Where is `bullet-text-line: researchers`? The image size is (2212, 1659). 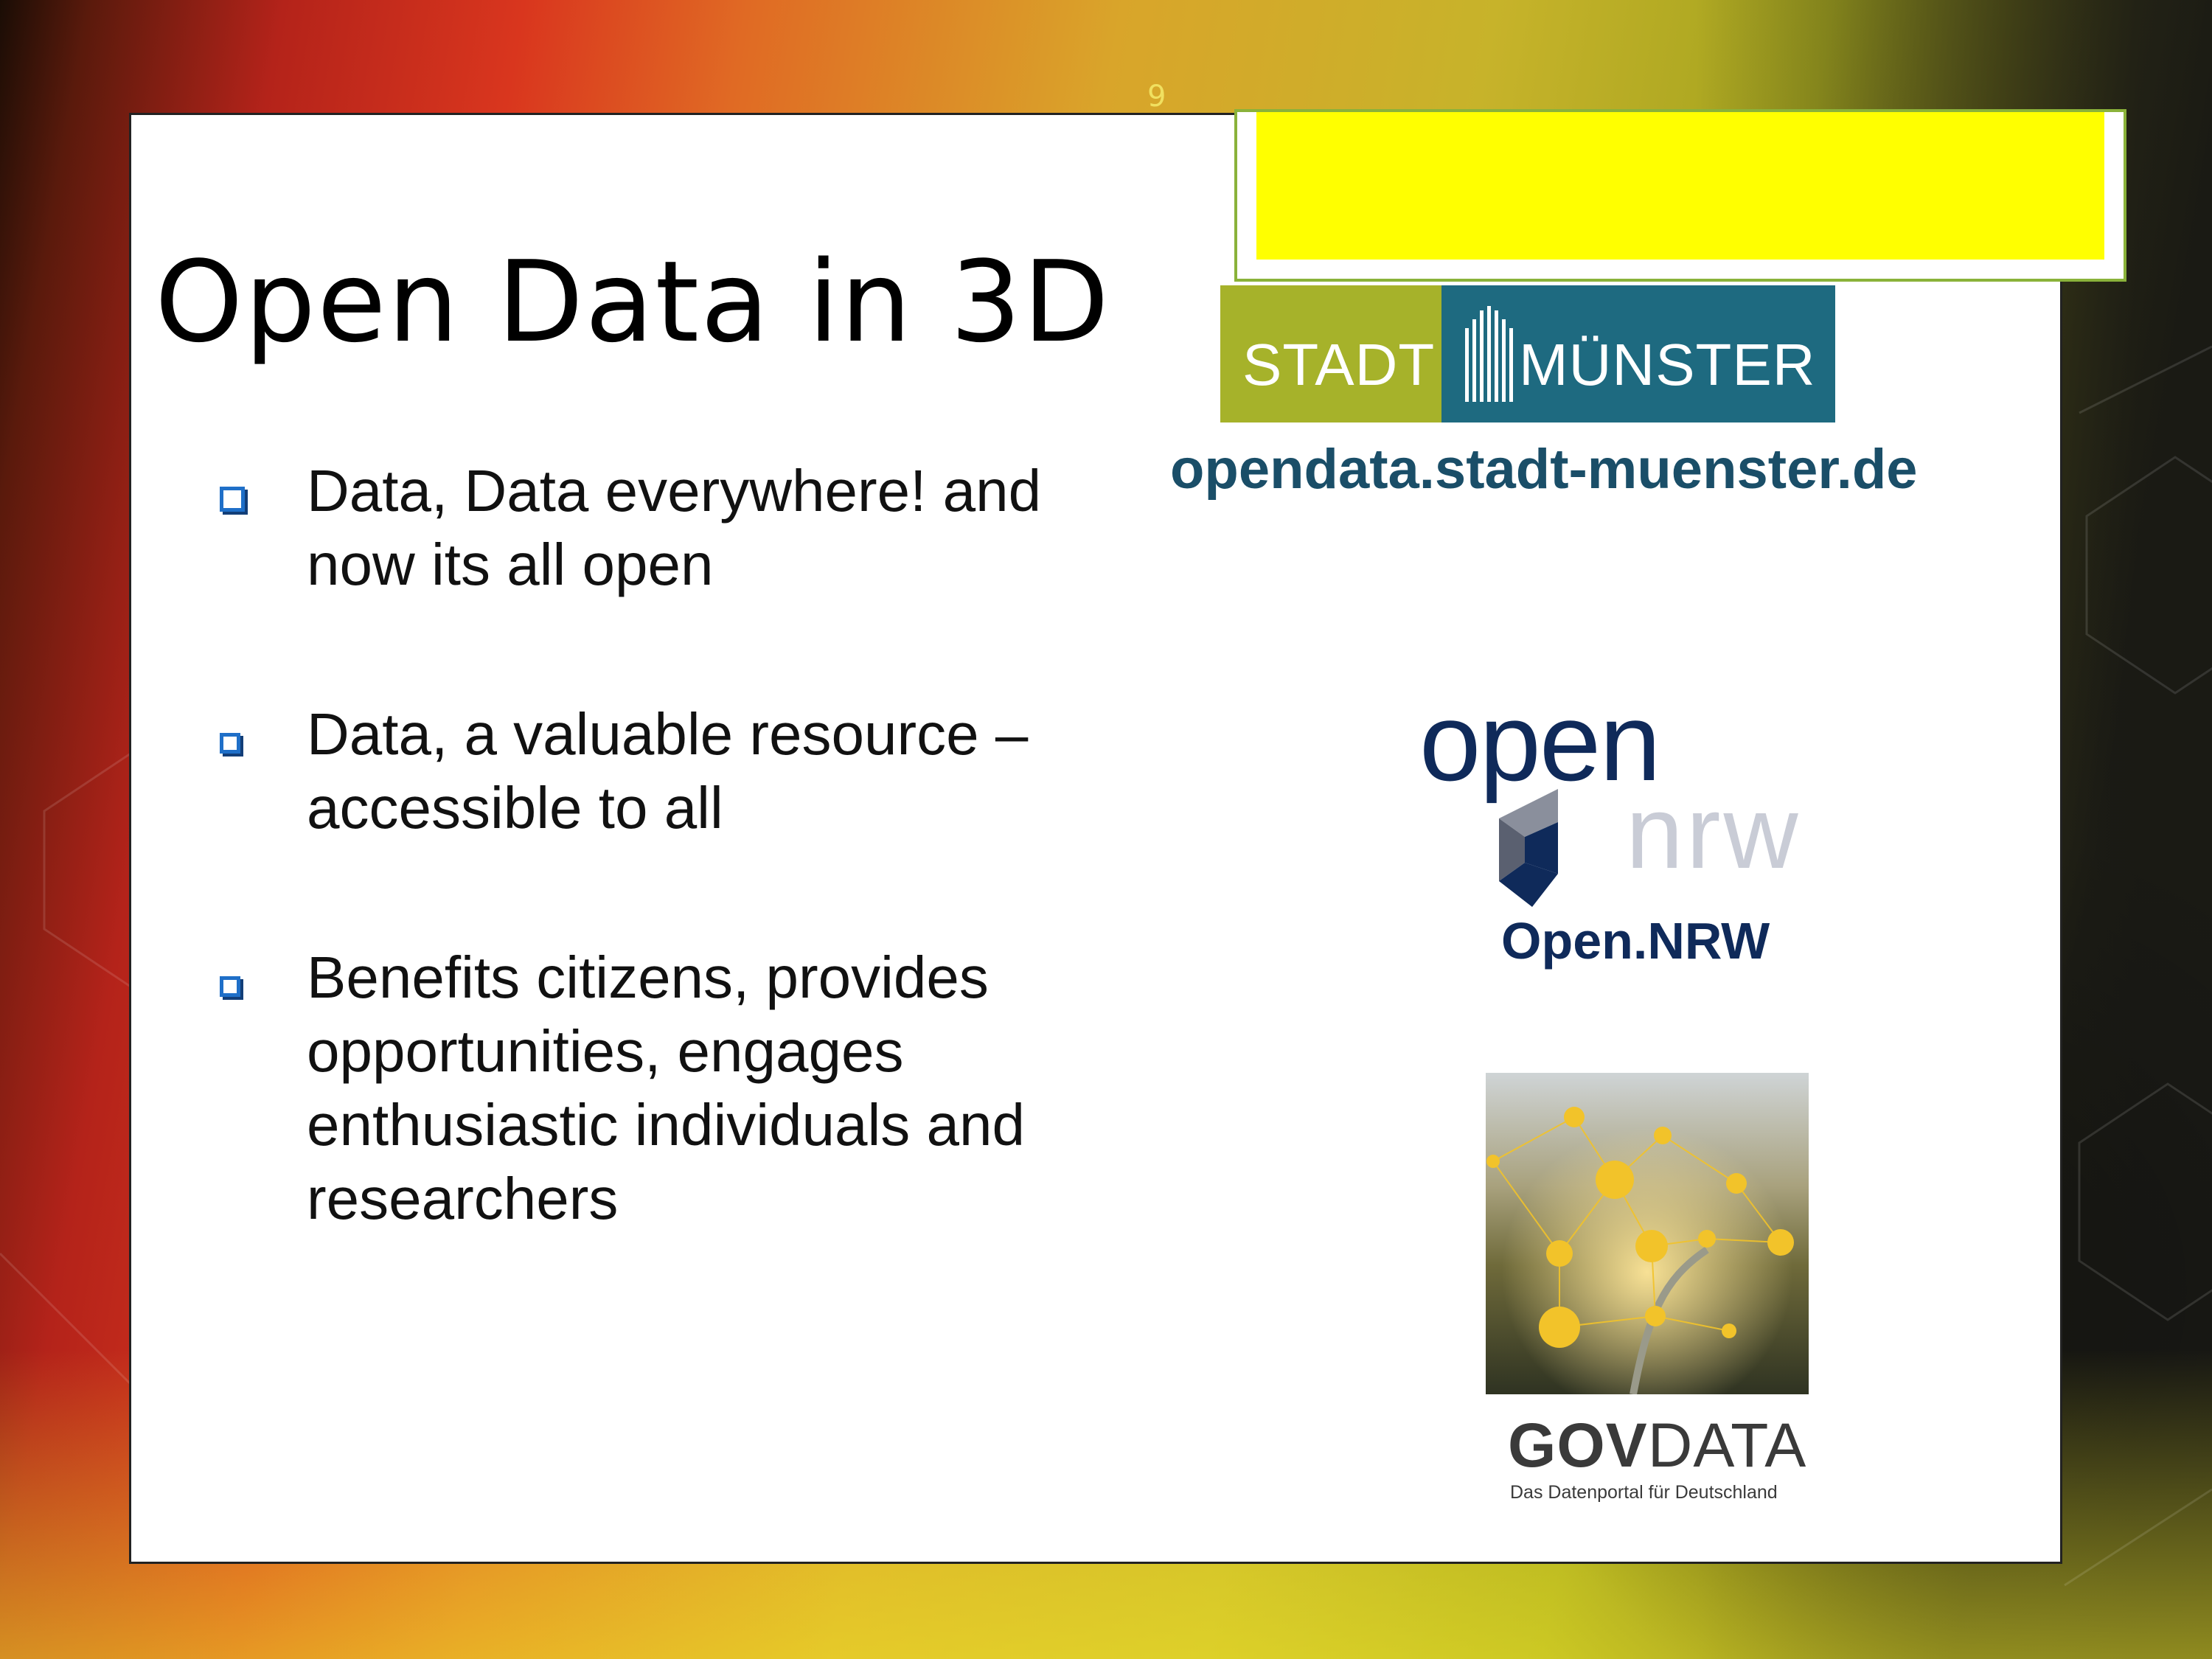 bullet-text-line: researchers is located at coordinates (463, 1198).